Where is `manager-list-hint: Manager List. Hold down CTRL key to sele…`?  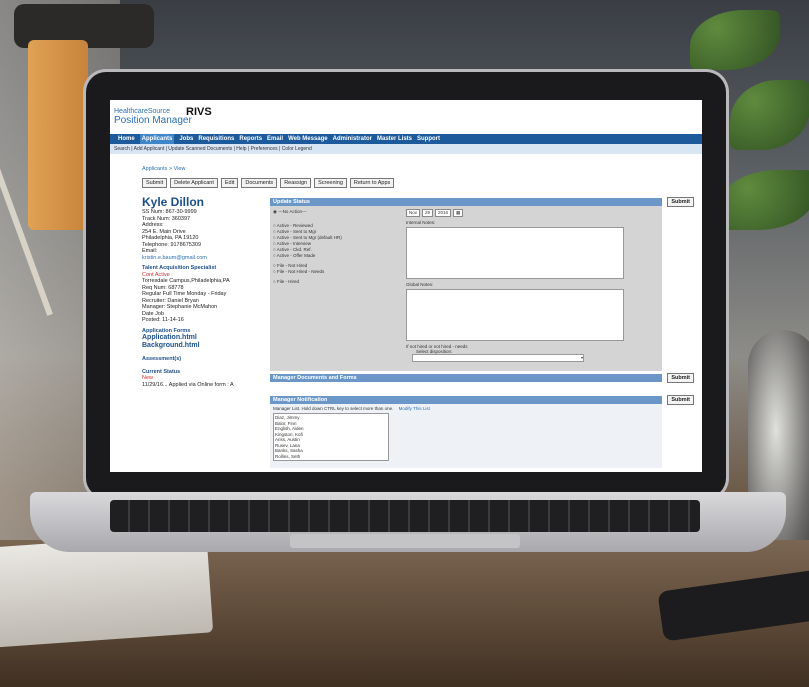
manager-list-hint: Manager List. Hold down CTRL key to sele… is located at coordinates (333, 408).